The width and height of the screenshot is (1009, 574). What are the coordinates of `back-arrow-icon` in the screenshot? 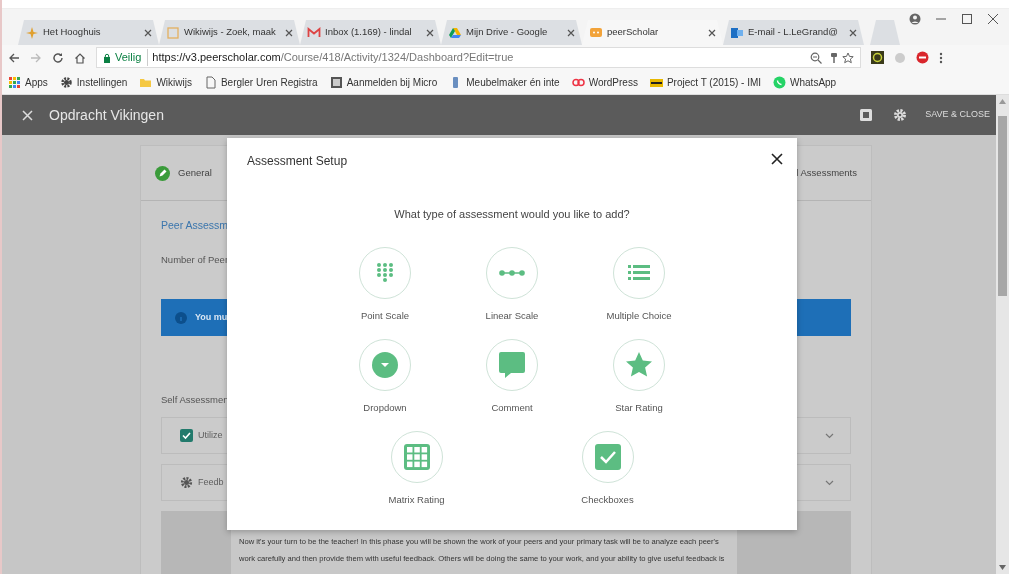 It's located at (14, 57).